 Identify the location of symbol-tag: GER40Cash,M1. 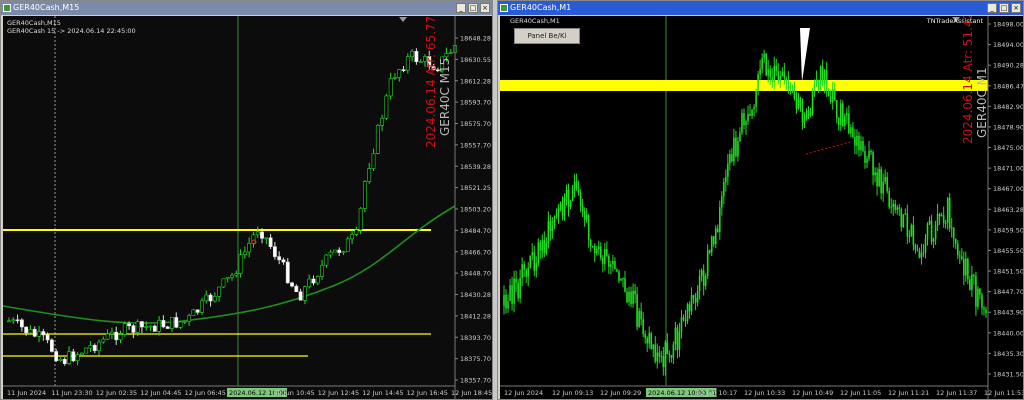
(535, 21).